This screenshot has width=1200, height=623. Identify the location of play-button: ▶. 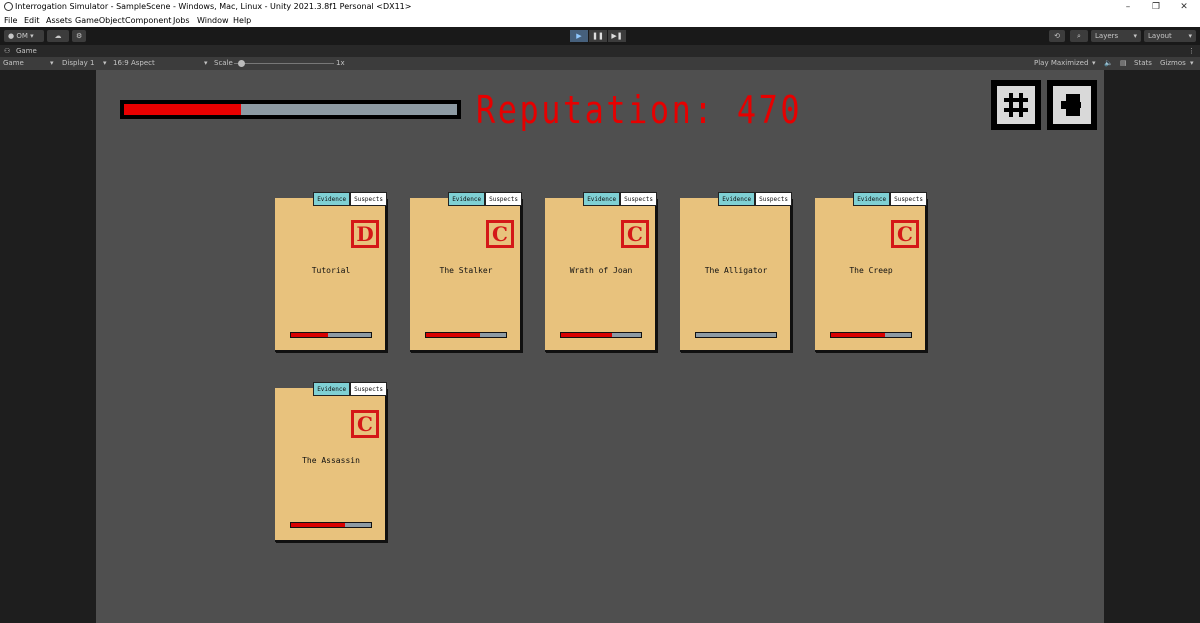
(579, 36).